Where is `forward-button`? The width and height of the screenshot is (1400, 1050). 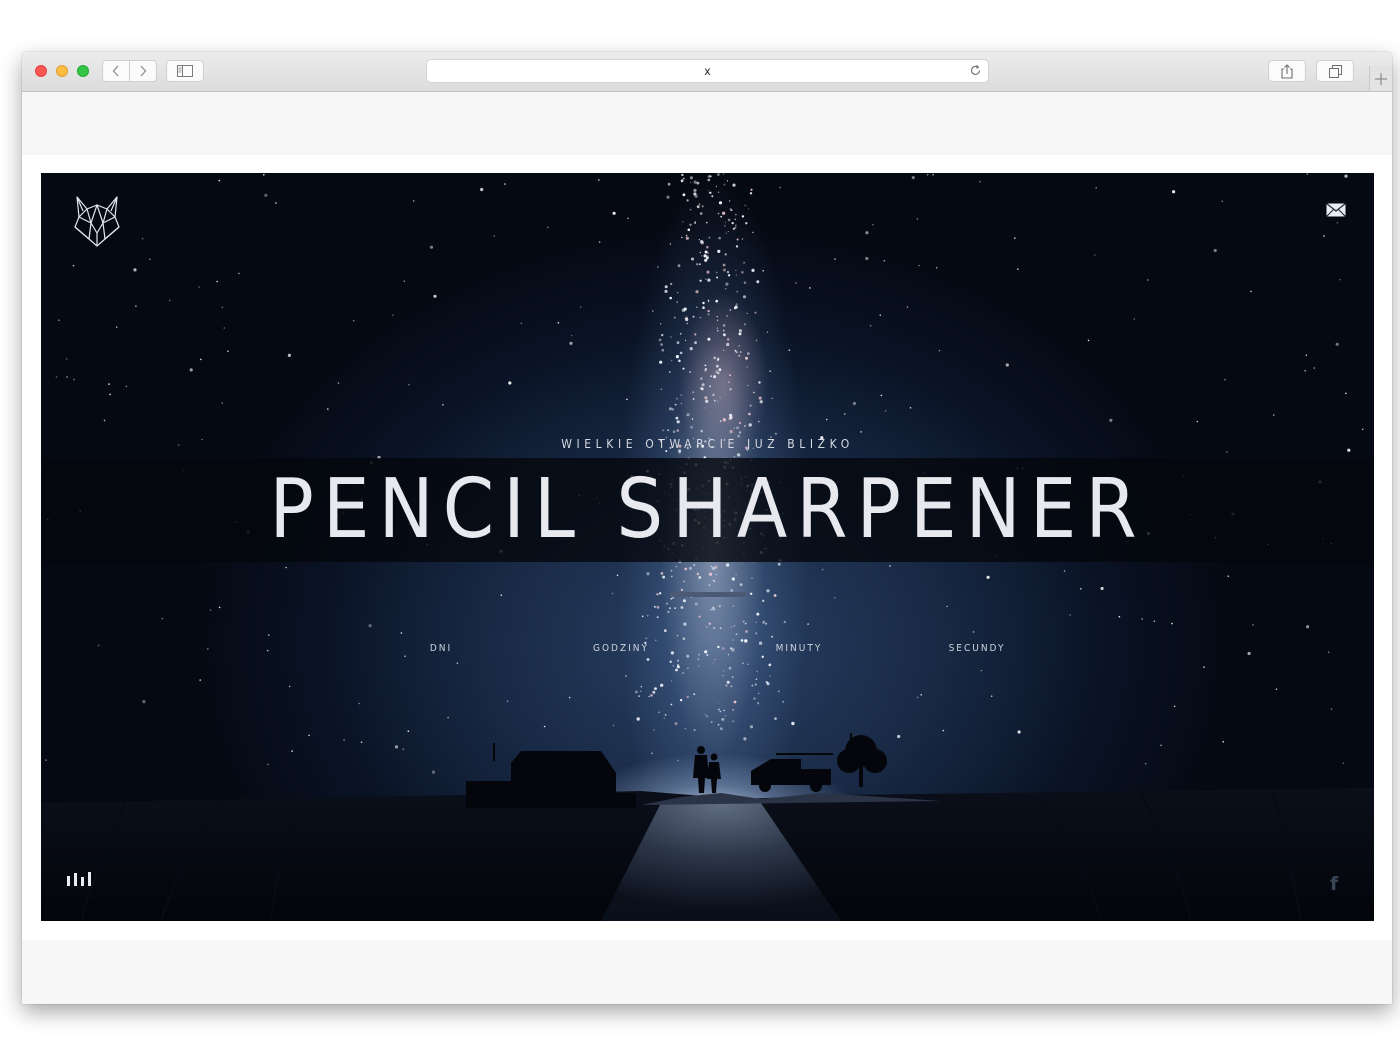 forward-button is located at coordinates (143, 71).